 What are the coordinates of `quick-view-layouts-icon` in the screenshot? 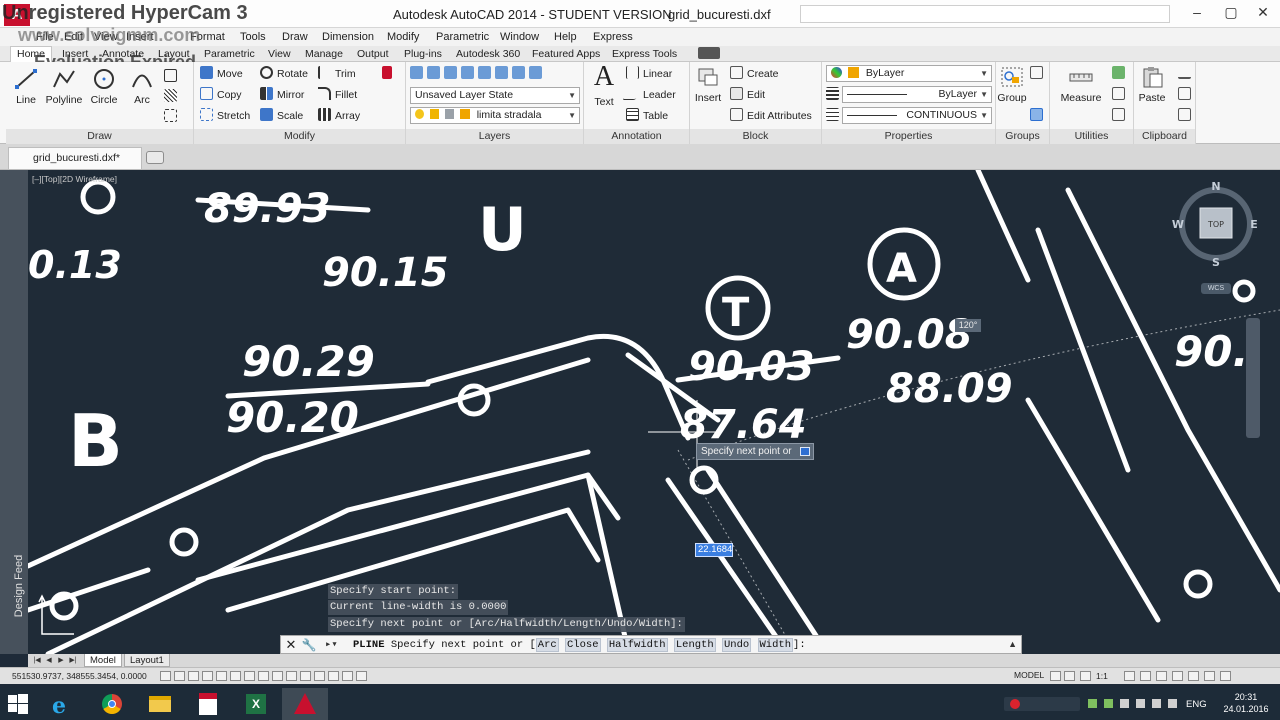 It's located at (1055, 676).